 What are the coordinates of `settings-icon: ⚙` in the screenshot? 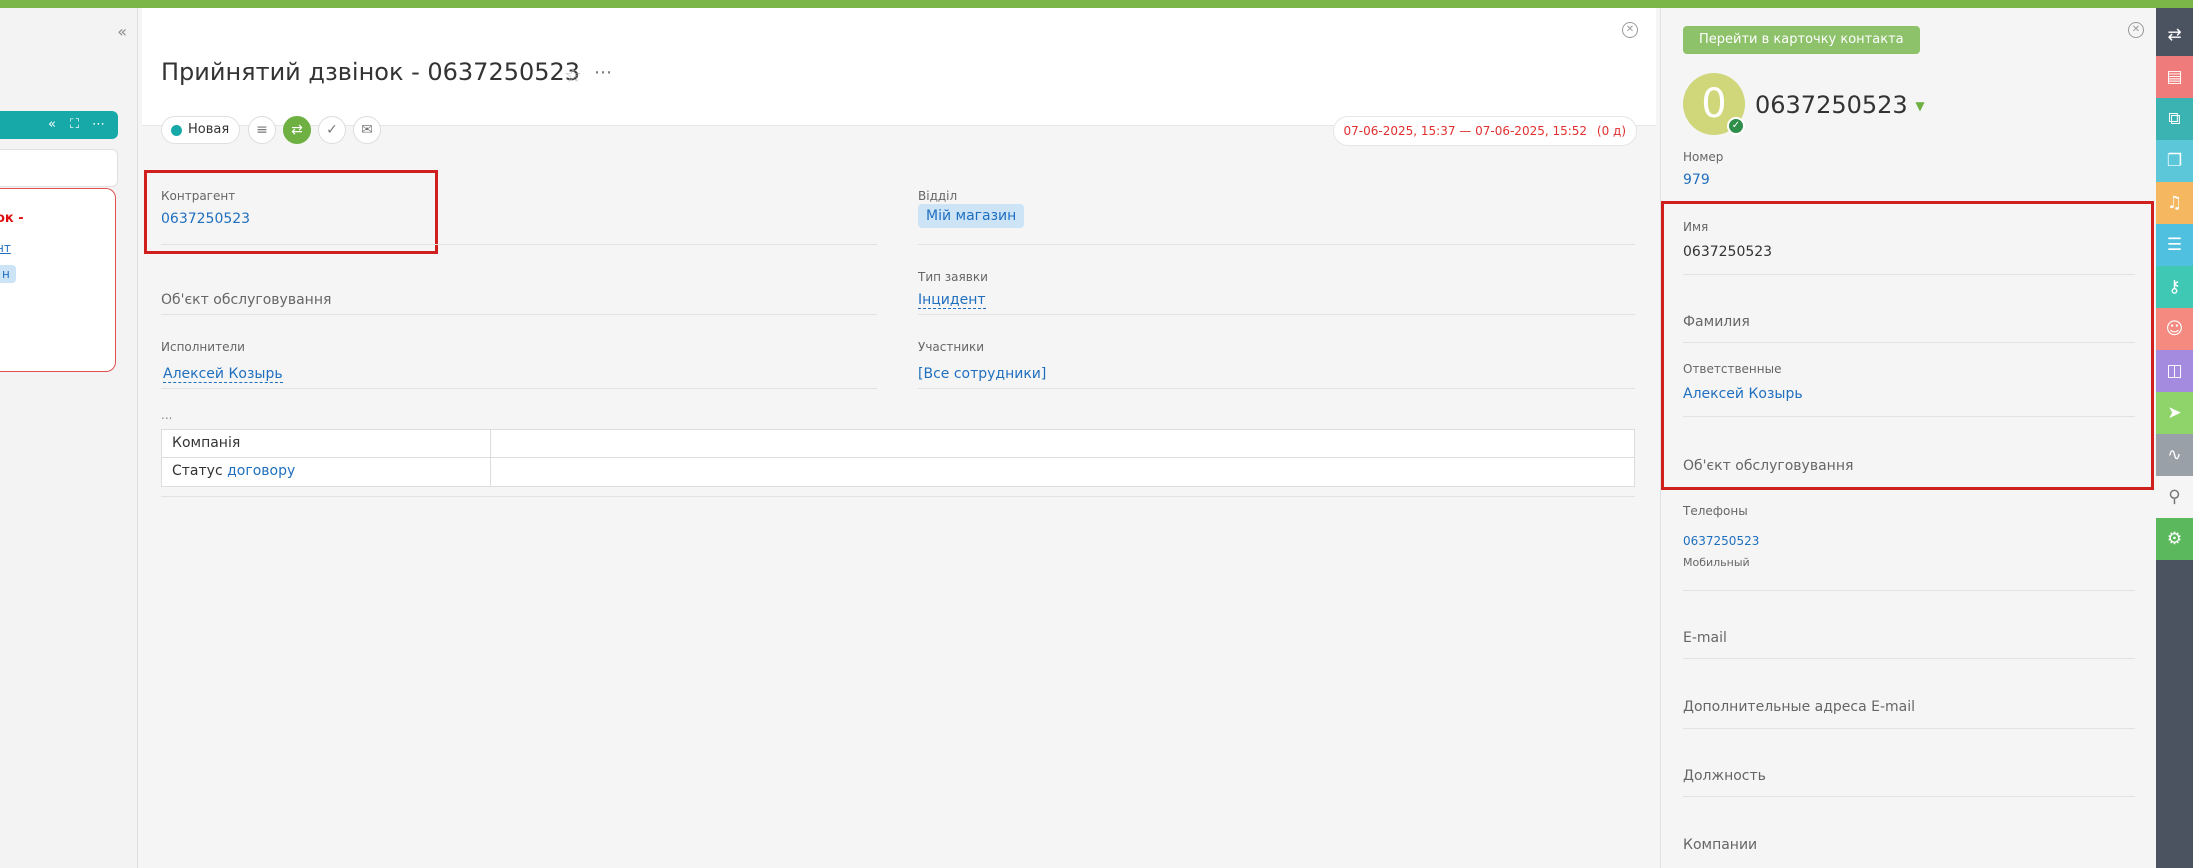 It's located at (2174, 539).